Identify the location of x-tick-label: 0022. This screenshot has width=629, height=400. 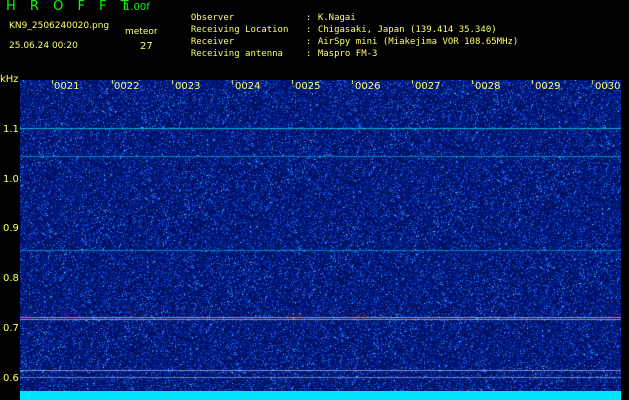
(127, 86).